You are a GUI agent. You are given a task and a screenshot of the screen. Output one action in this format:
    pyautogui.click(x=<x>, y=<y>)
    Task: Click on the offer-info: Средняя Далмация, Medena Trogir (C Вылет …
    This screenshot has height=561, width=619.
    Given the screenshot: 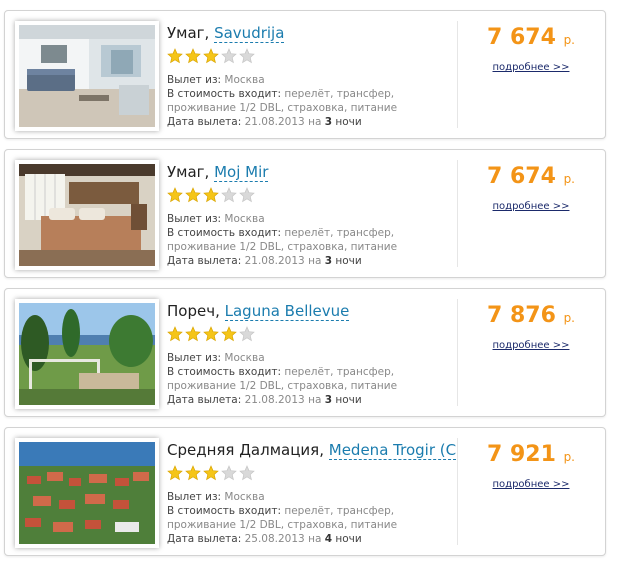 What is the action you would take?
    pyautogui.click(x=312, y=492)
    